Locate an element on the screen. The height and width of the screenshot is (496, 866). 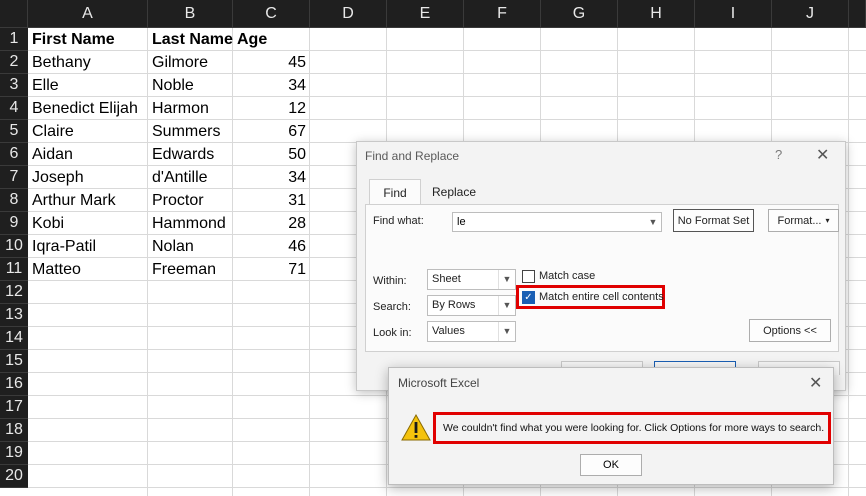
format-button: Format... ▾ is located at coordinates (803, 220).